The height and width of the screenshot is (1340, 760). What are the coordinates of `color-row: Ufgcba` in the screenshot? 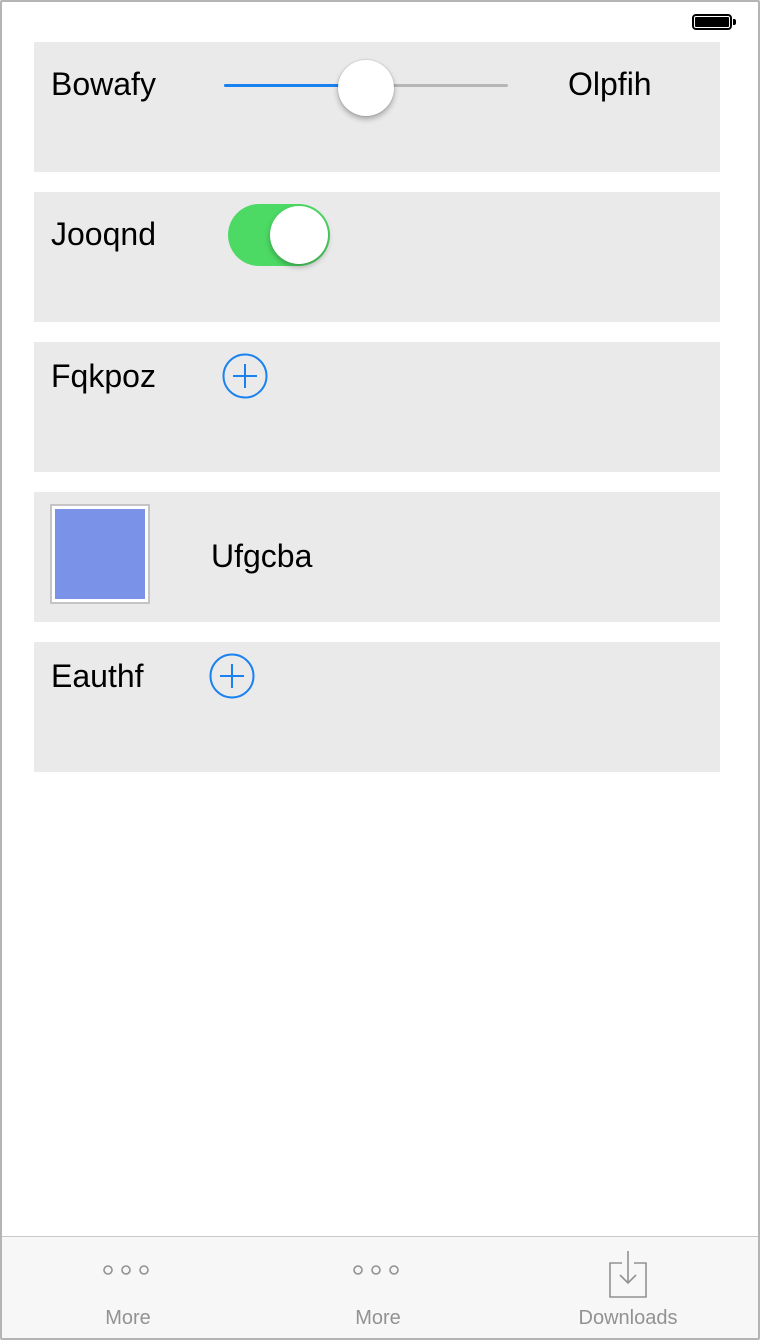 It's located at (377, 557).